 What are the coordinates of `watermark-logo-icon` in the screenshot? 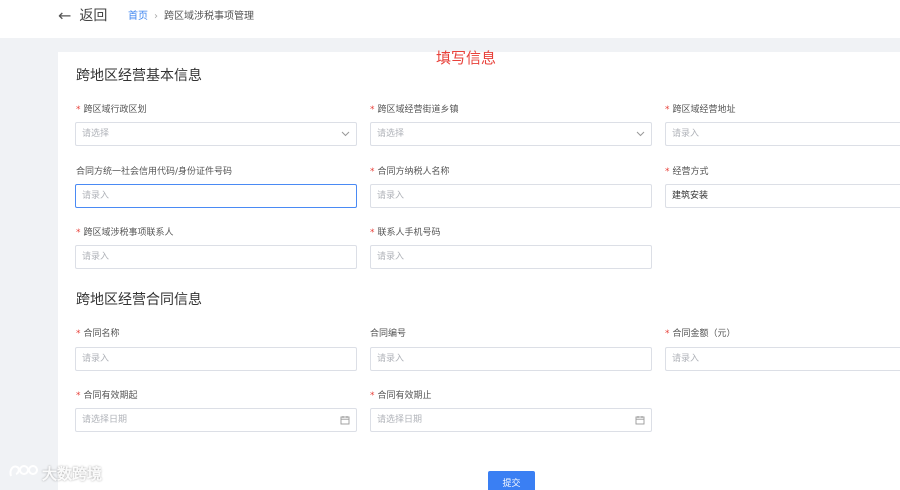 It's located at (23, 473).